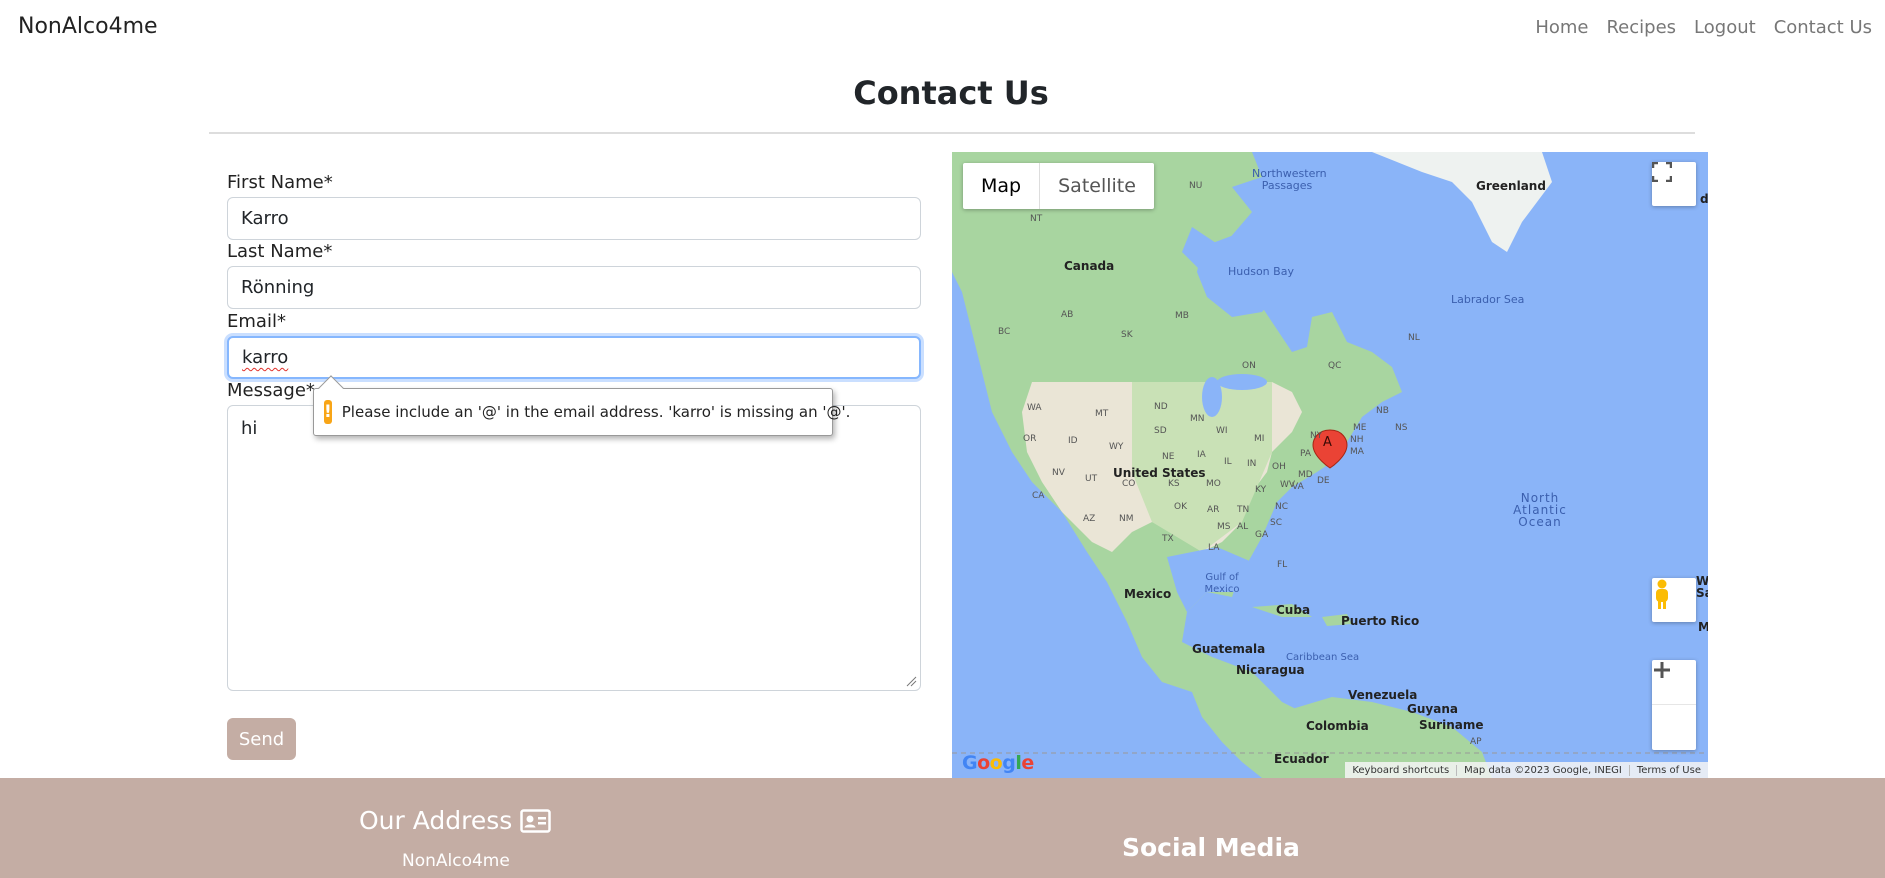 The width and height of the screenshot is (1885, 878). I want to click on region-label: NU, so click(1196, 186).